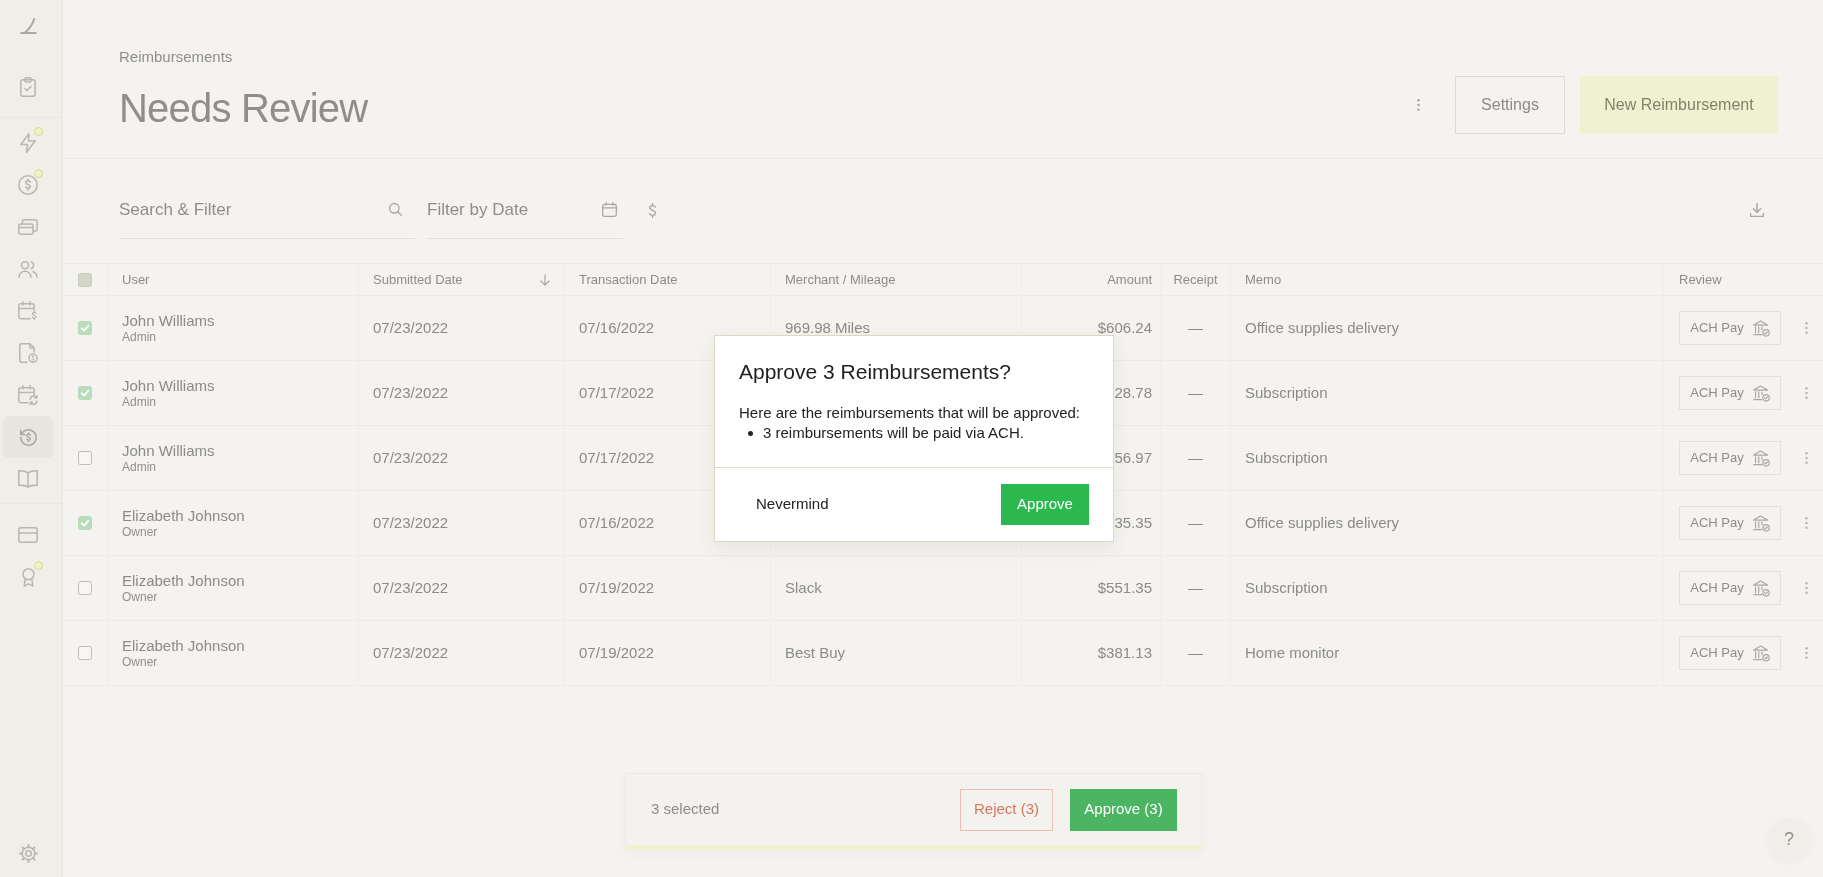 Image resolution: width=1823 pixels, height=877 pixels. I want to click on help-button: ?, so click(1789, 839).